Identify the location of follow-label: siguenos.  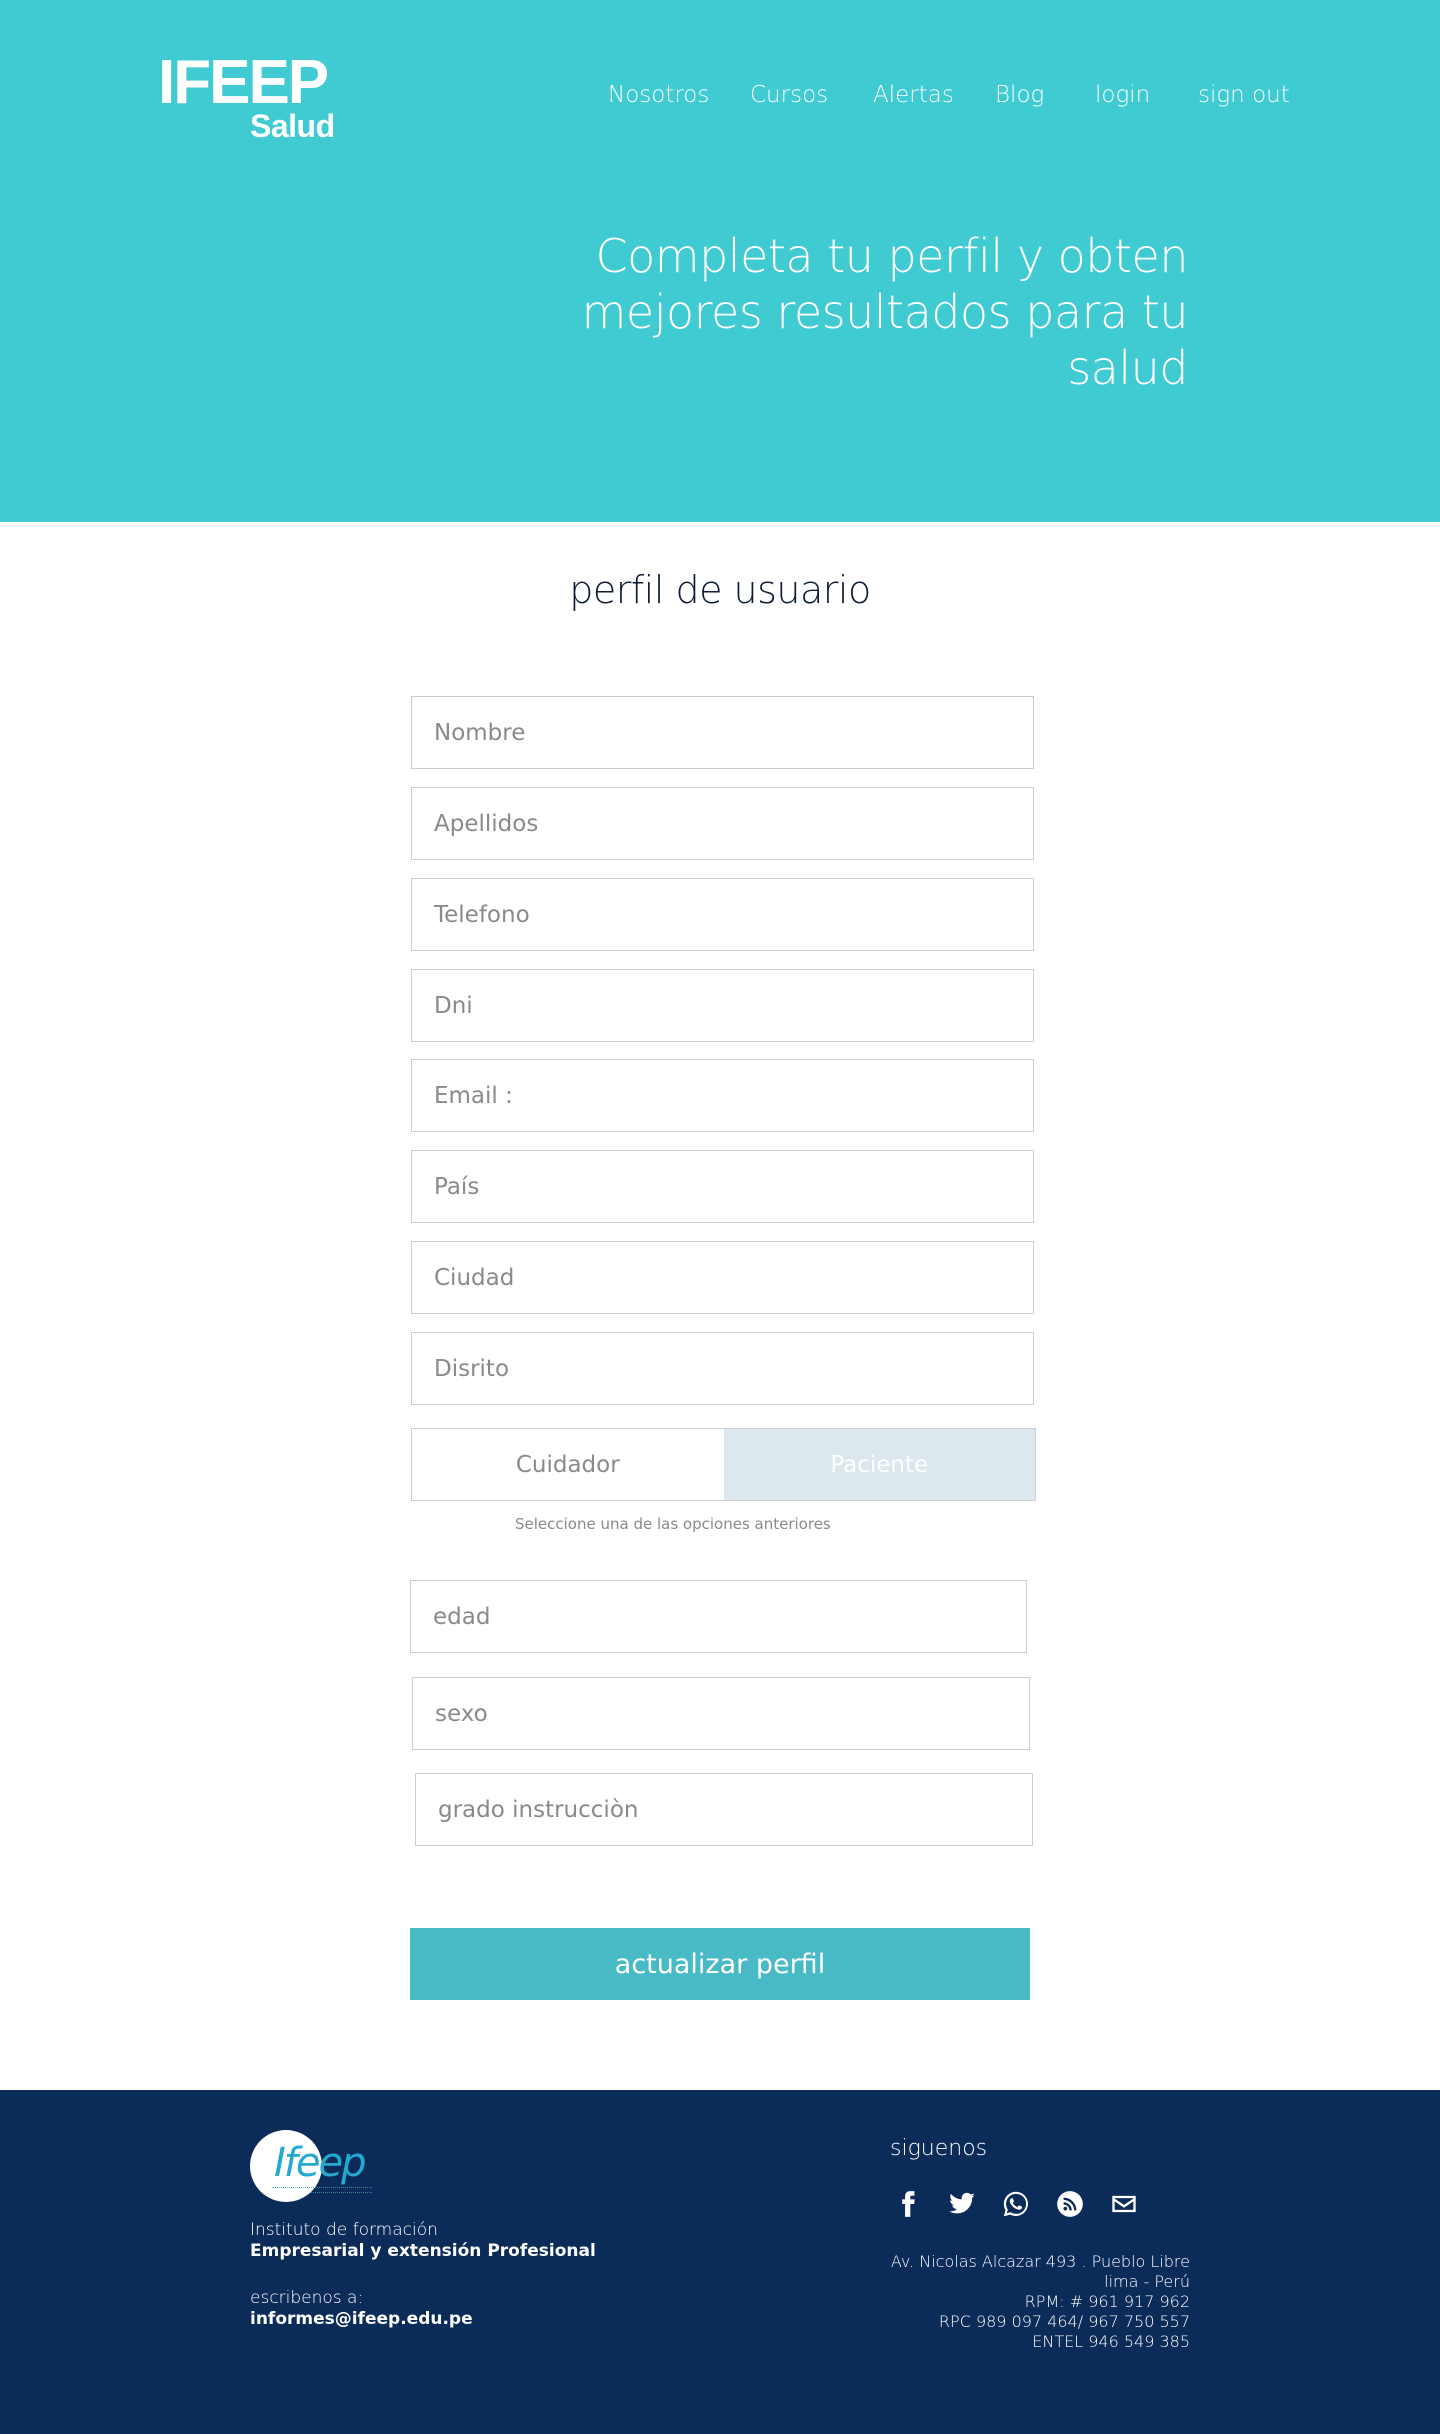
(939, 2148).